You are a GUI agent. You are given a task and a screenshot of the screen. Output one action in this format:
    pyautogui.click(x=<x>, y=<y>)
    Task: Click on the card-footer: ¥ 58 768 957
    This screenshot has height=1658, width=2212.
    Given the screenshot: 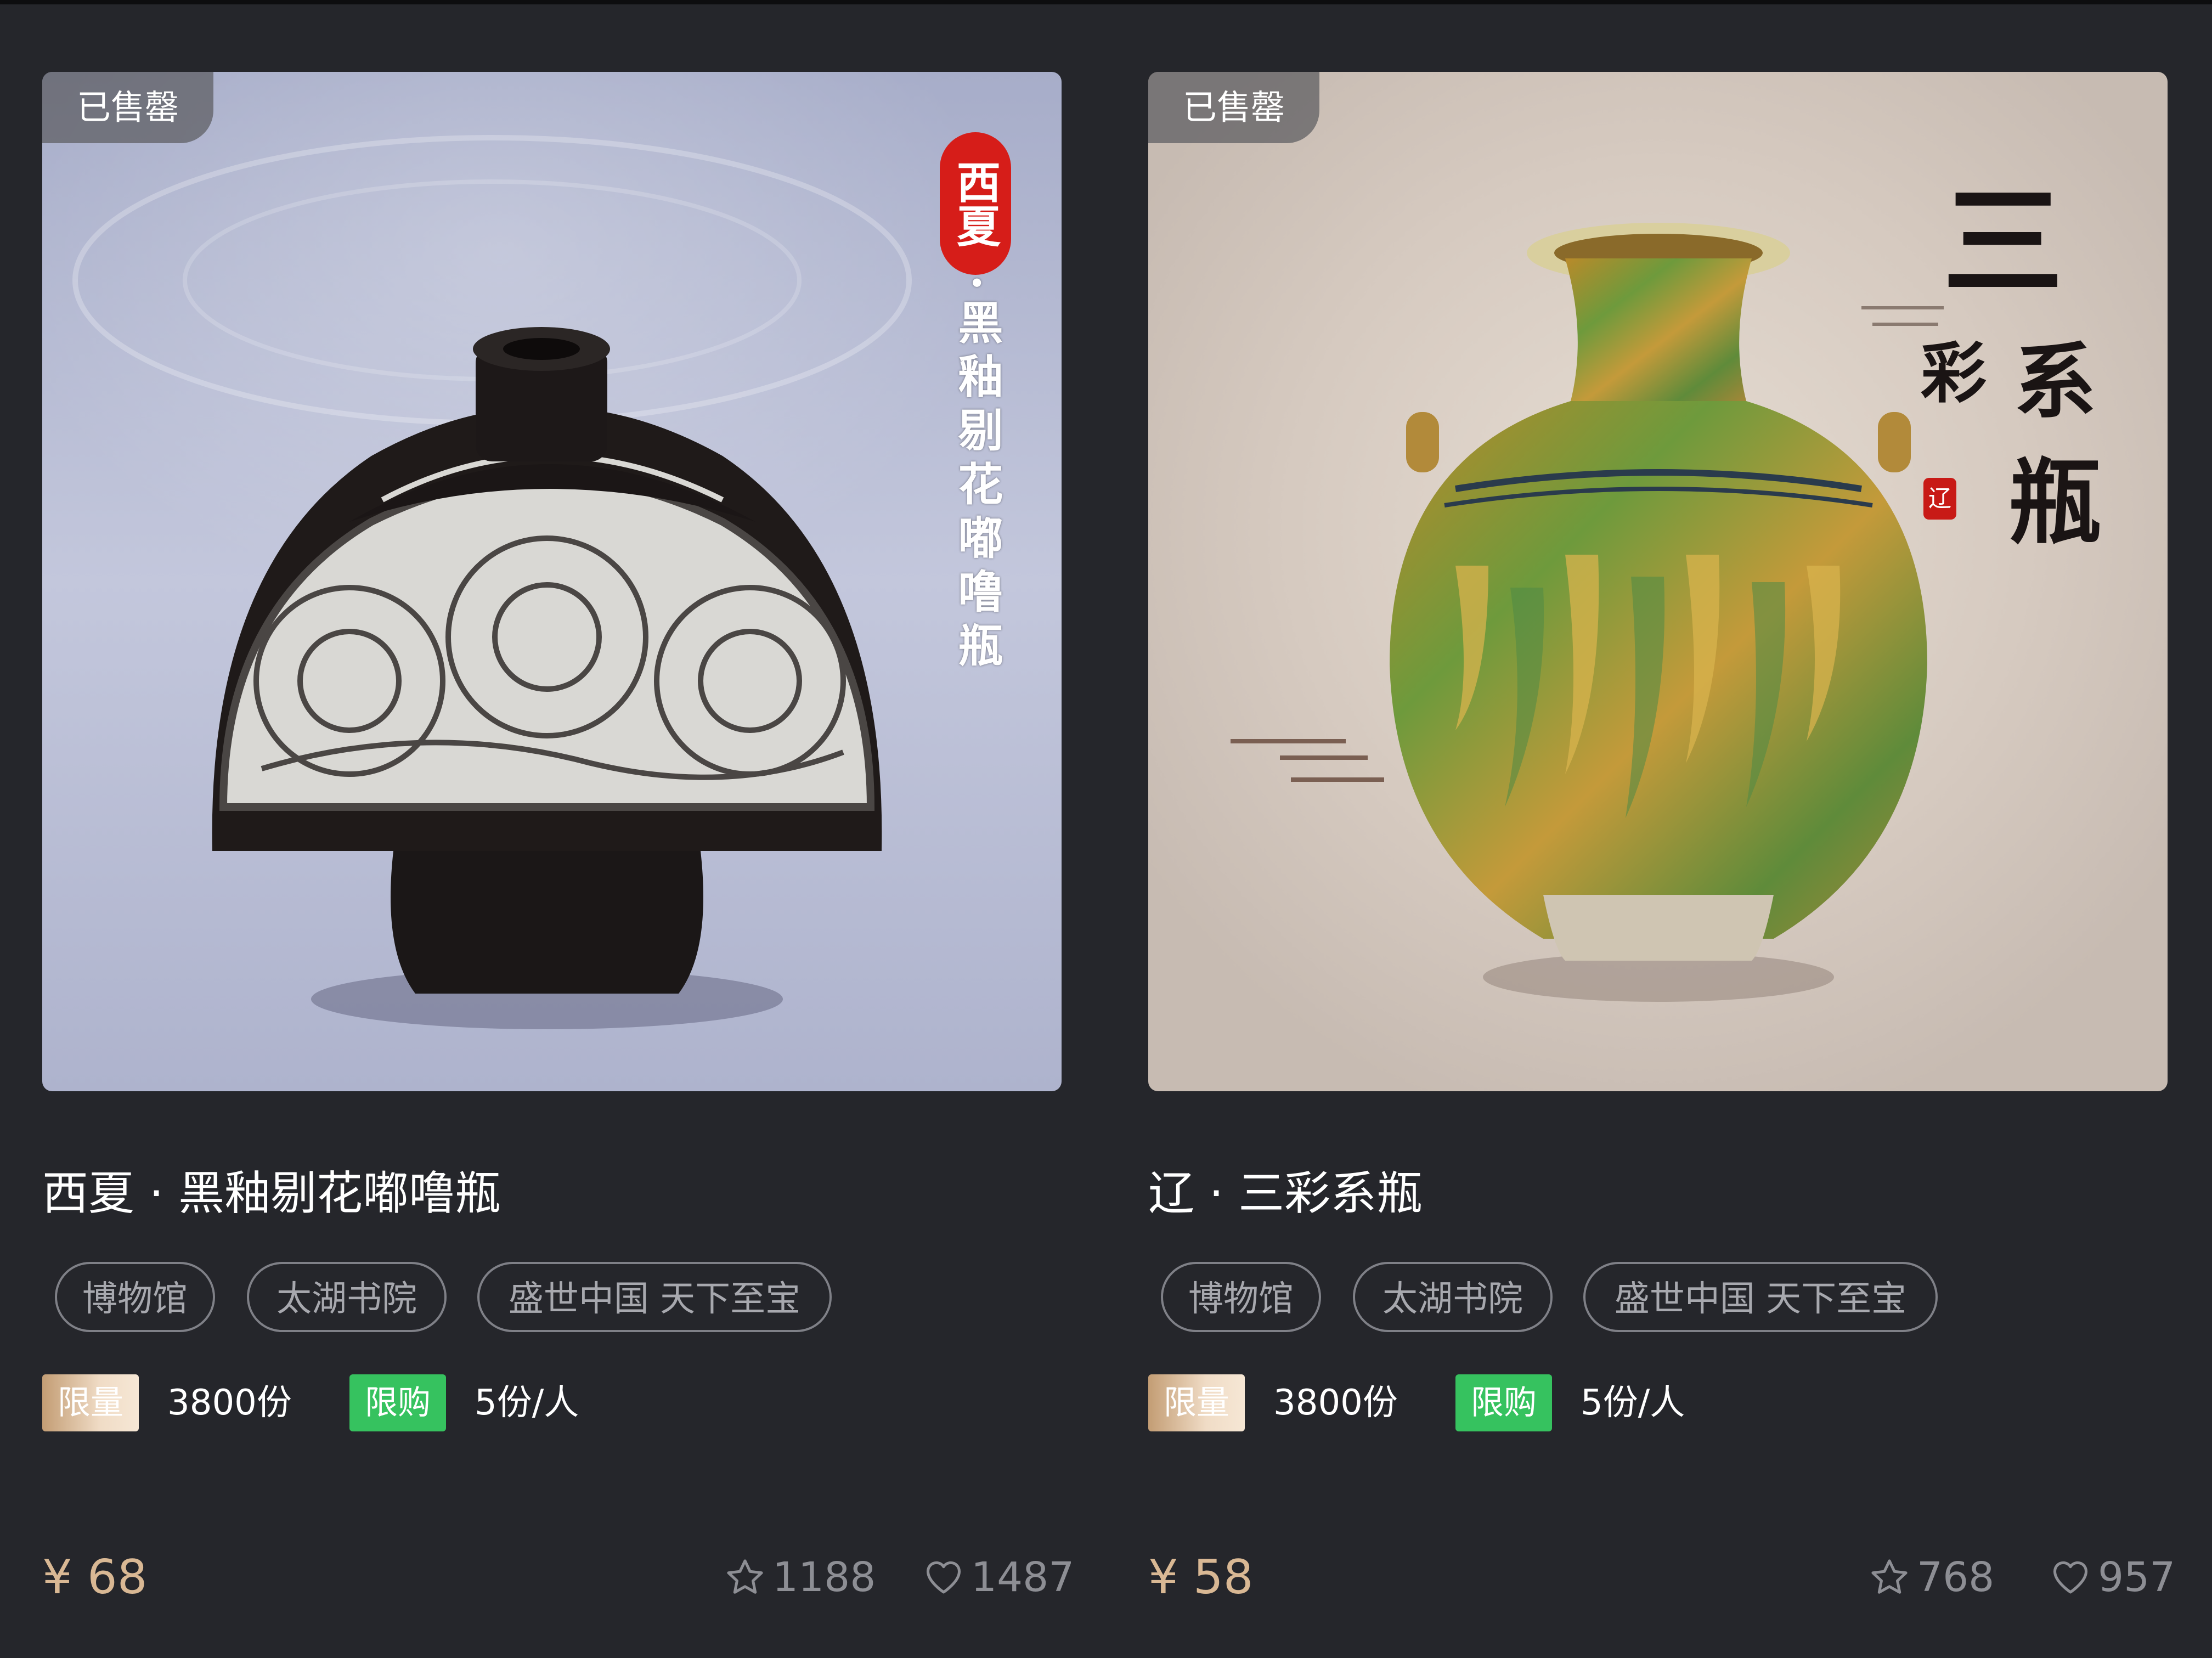 What is the action you would take?
    pyautogui.click(x=1659, y=1577)
    